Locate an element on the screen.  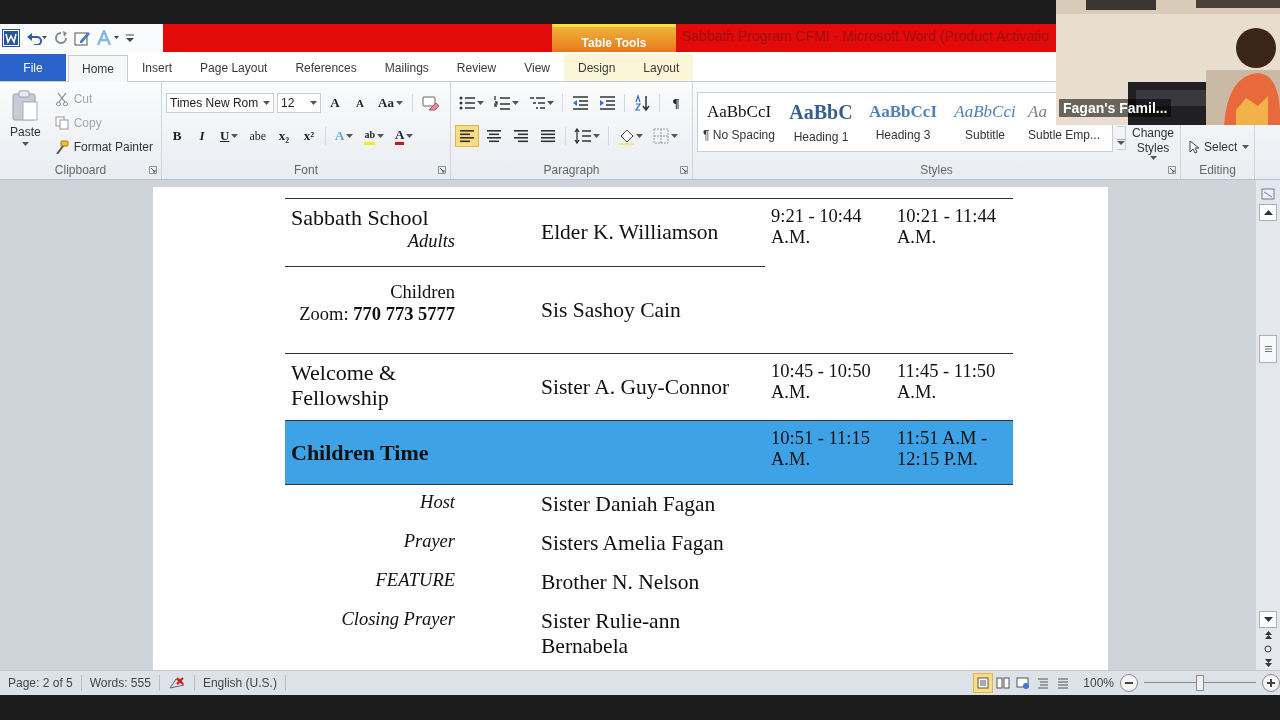
presenter-name: Brother N. Nelson is located at coordinates (620, 582).